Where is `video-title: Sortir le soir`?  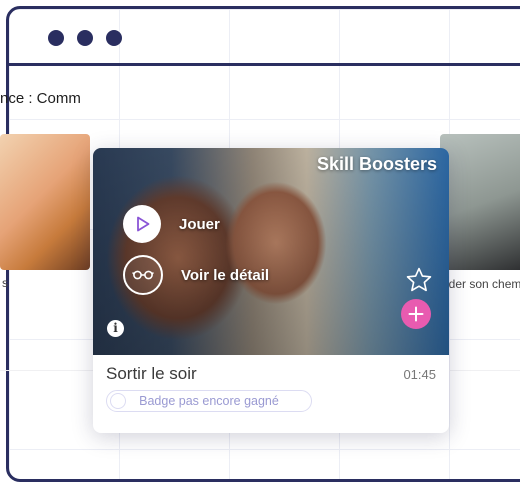 video-title: Sortir le soir is located at coordinates (151, 374).